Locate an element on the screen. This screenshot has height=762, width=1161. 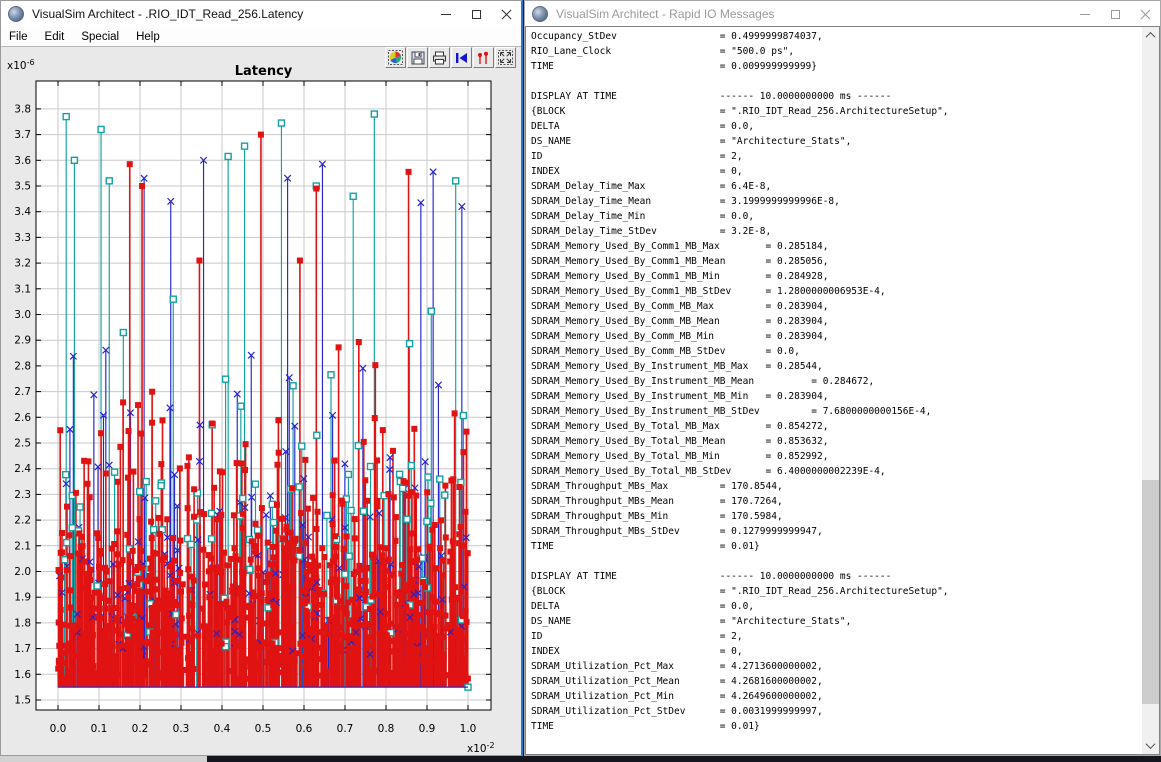
chevron-down-icon is located at coordinates (1150, 744).